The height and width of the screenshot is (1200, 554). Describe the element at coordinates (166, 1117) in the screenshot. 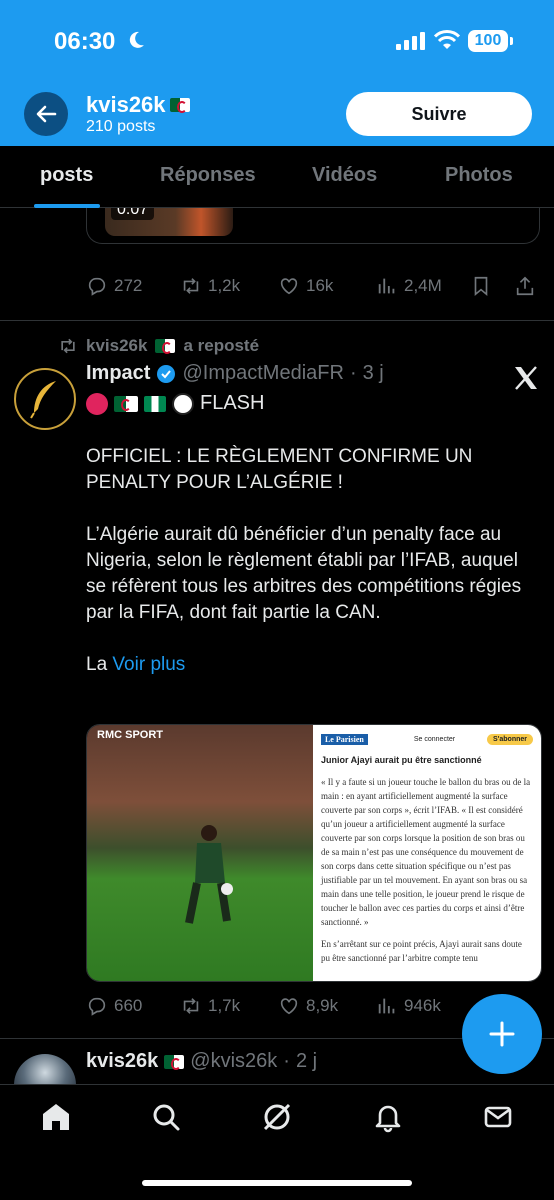

I see `search-icon` at that location.